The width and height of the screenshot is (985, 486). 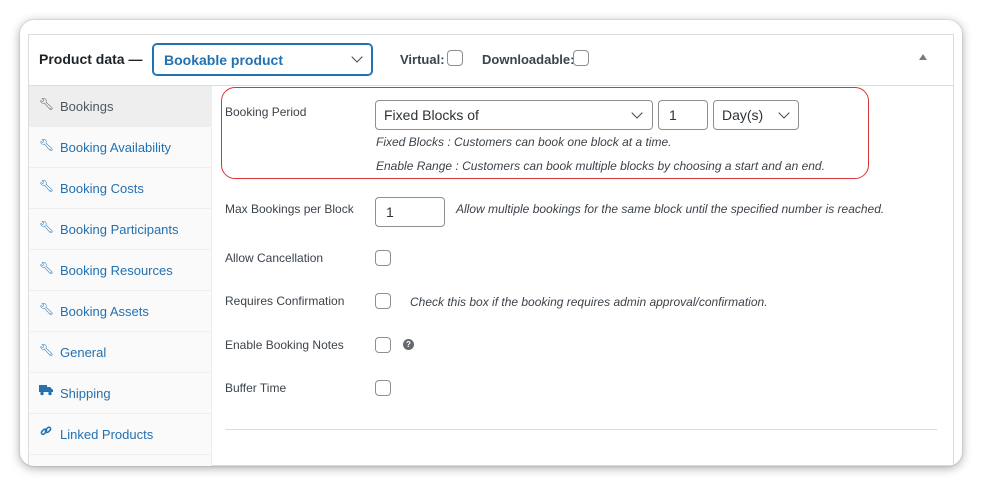 What do you see at coordinates (422, 59) in the screenshot?
I see `virtual-label: Virtual:` at bounding box center [422, 59].